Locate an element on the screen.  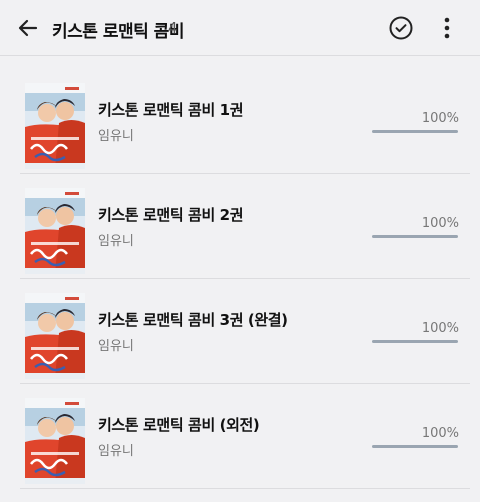
book-title: 키스톤 로맨틱 콤비 2권 is located at coordinates (171, 215).